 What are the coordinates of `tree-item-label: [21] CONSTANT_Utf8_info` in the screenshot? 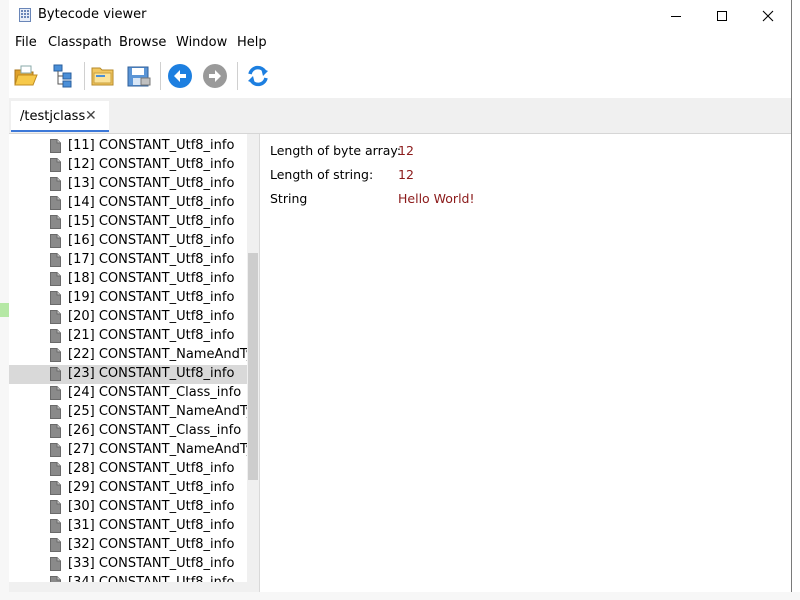 It's located at (151, 335).